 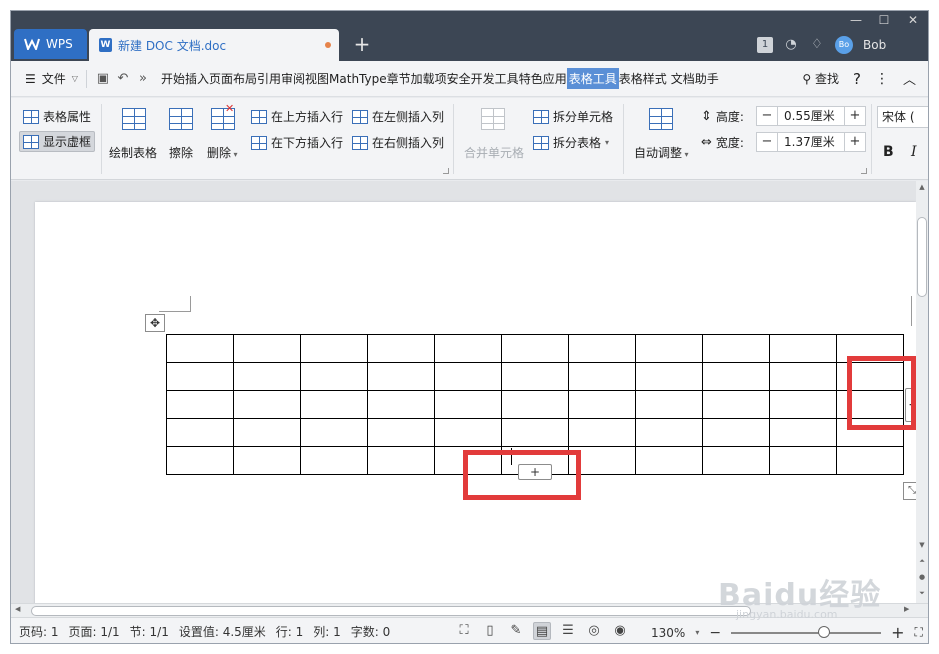 I want to click on zoom-slider, so click(x=806, y=631).